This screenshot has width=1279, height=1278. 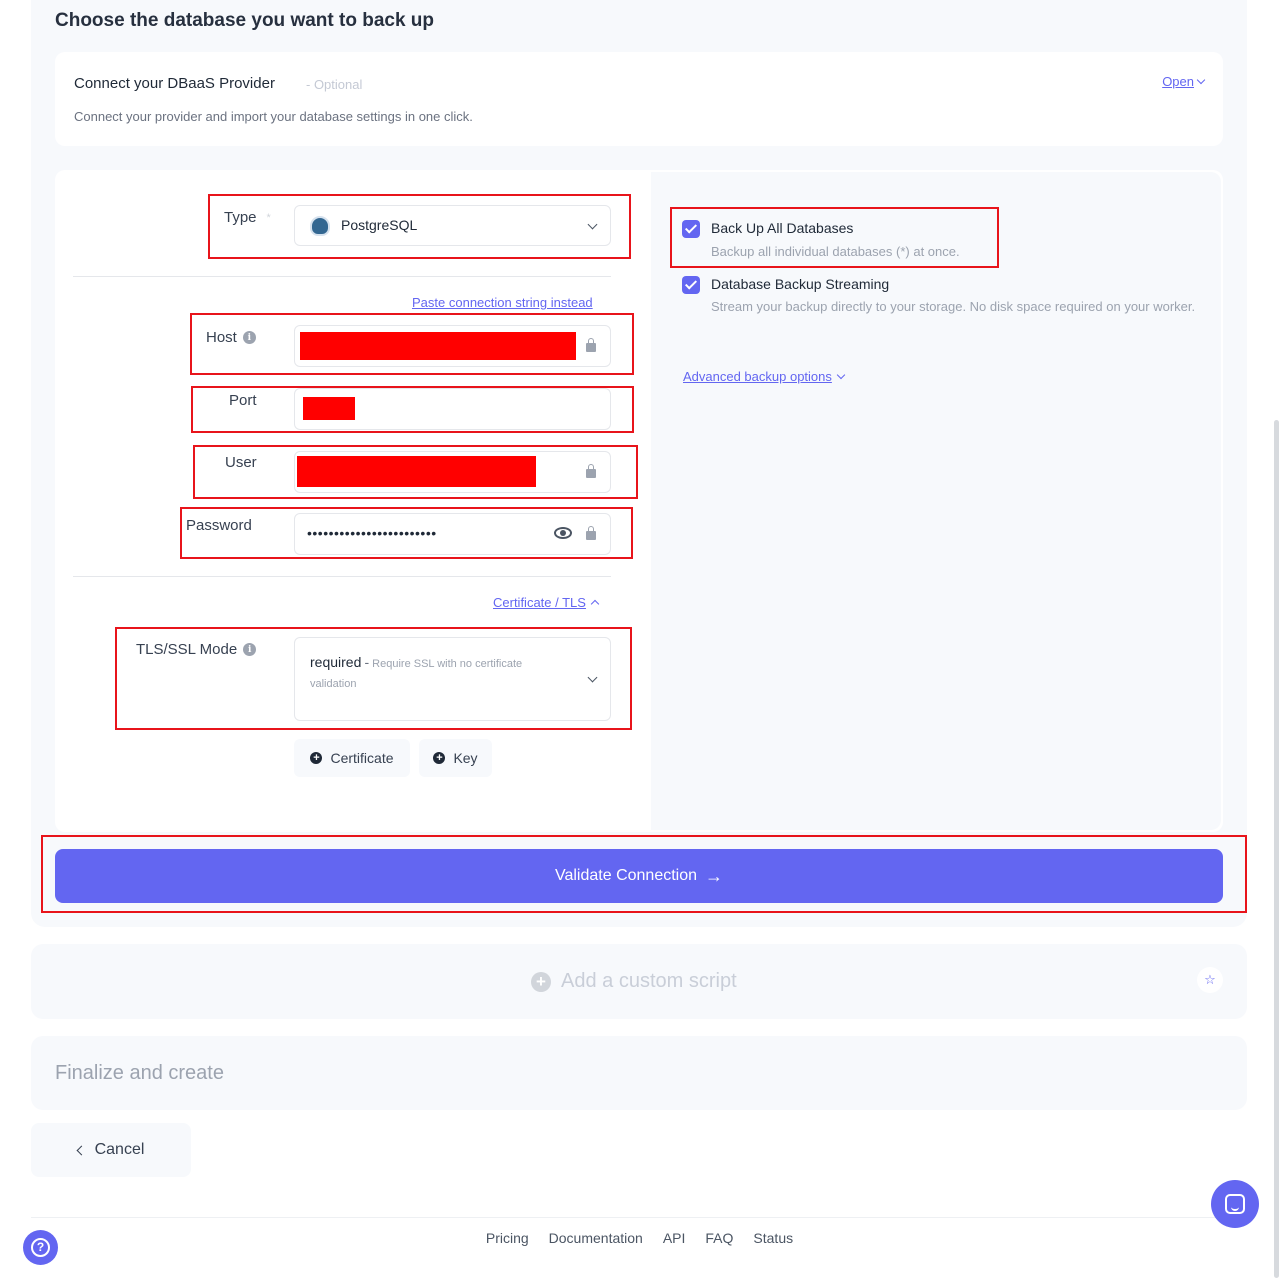 I want to click on highlight-port, so click(x=412, y=409).